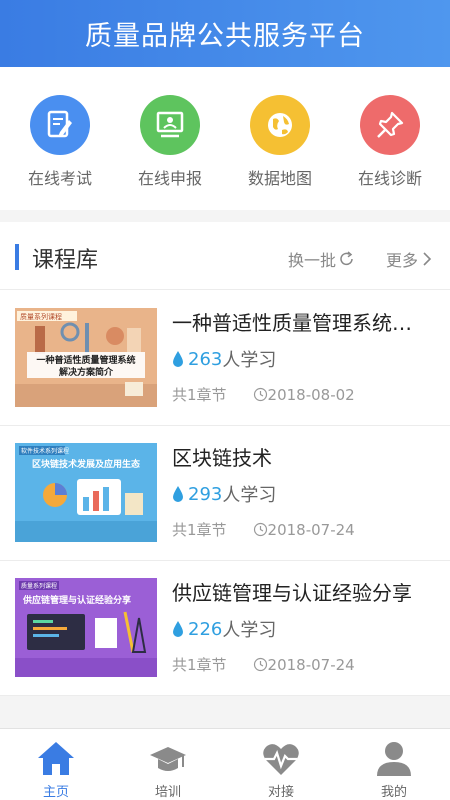  I want to click on graduation-cap-icon, so click(168, 753).